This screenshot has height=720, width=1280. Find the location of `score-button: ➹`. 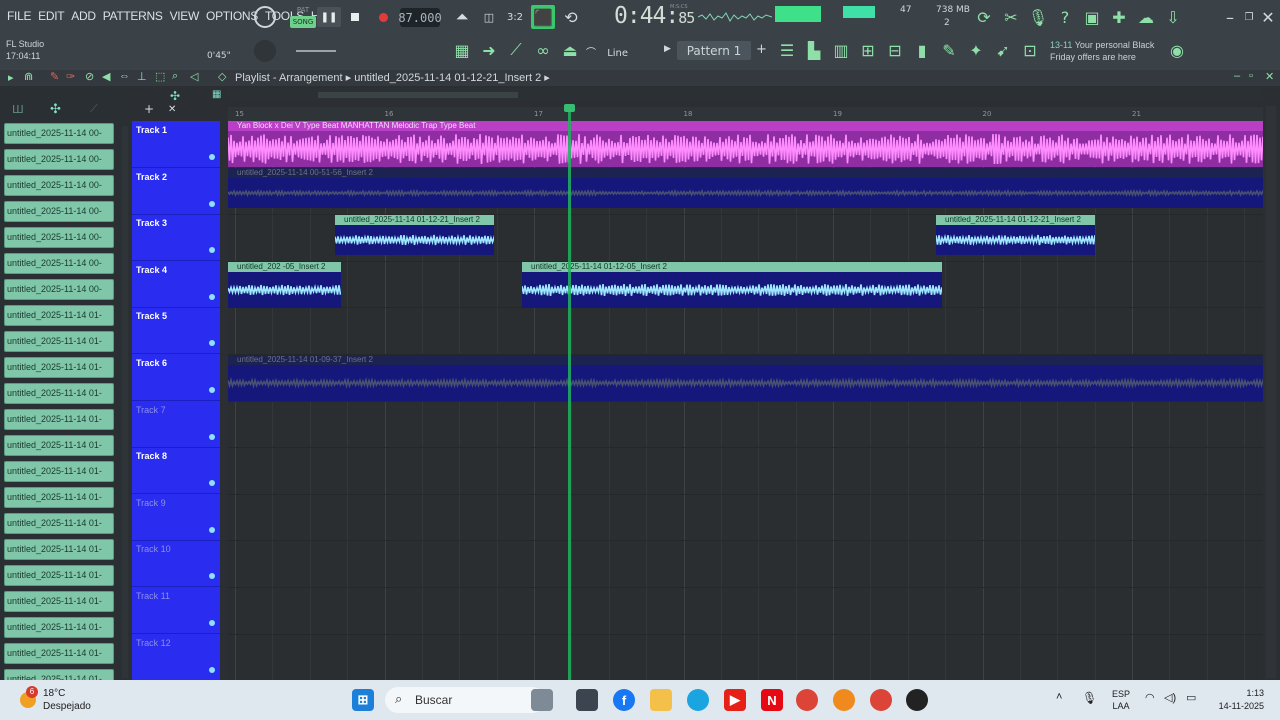

score-button: ➹ is located at coordinates (1003, 50).